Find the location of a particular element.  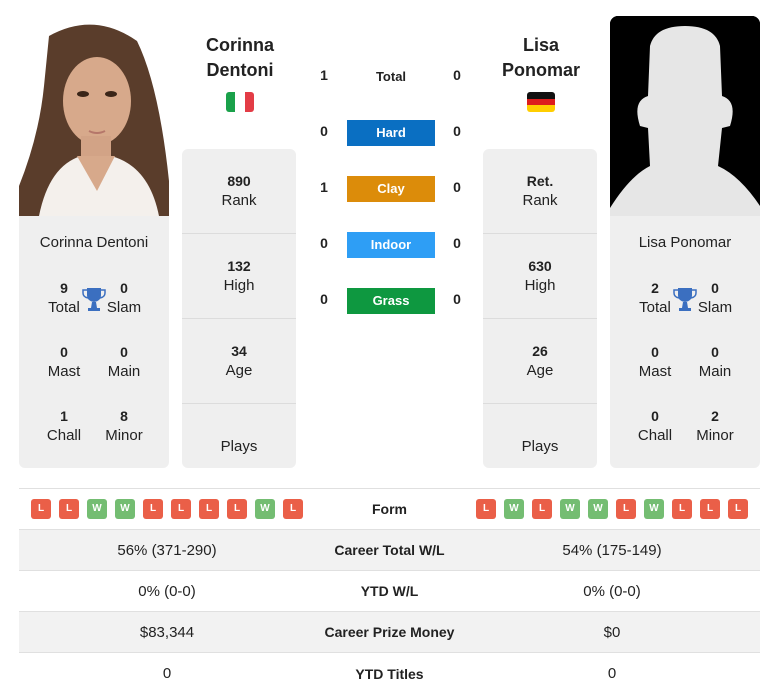

player1-titles-main: 0 Main is located at coordinates (124, 362).